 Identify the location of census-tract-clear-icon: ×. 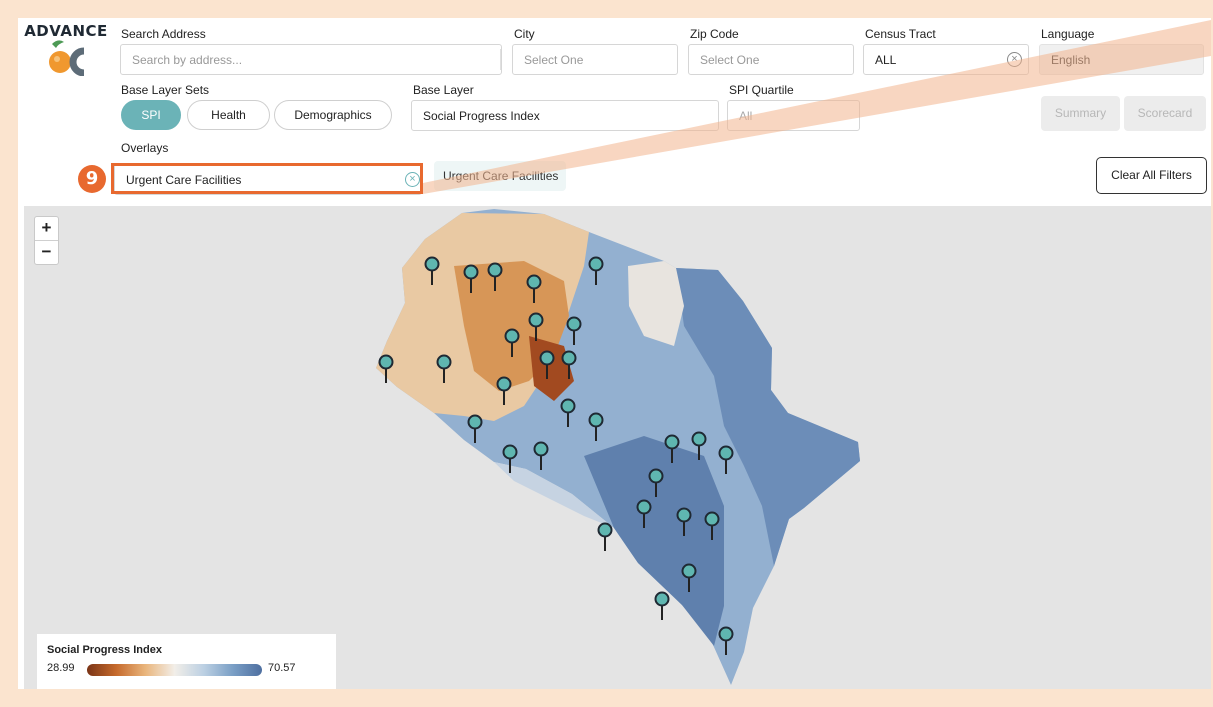
(1014, 59).